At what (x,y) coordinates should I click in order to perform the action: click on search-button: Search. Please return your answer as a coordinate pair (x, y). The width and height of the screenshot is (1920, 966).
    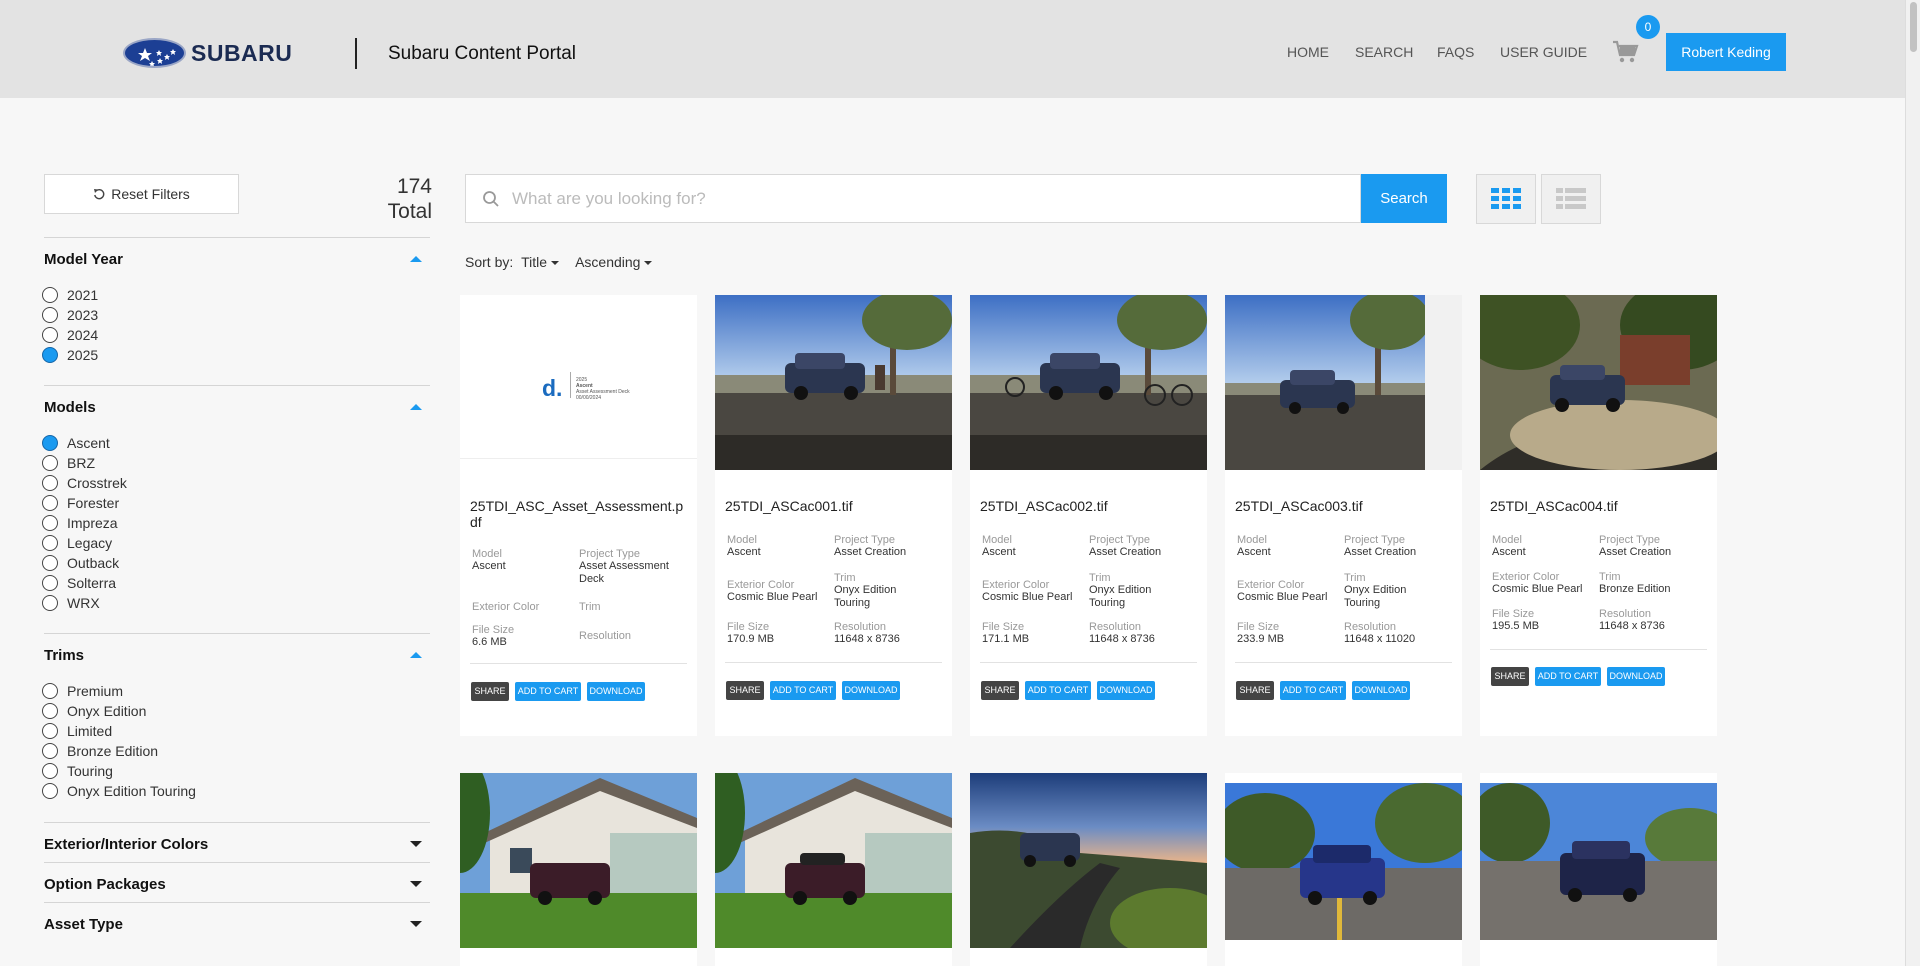
    Looking at the image, I should click on (1404, 198).